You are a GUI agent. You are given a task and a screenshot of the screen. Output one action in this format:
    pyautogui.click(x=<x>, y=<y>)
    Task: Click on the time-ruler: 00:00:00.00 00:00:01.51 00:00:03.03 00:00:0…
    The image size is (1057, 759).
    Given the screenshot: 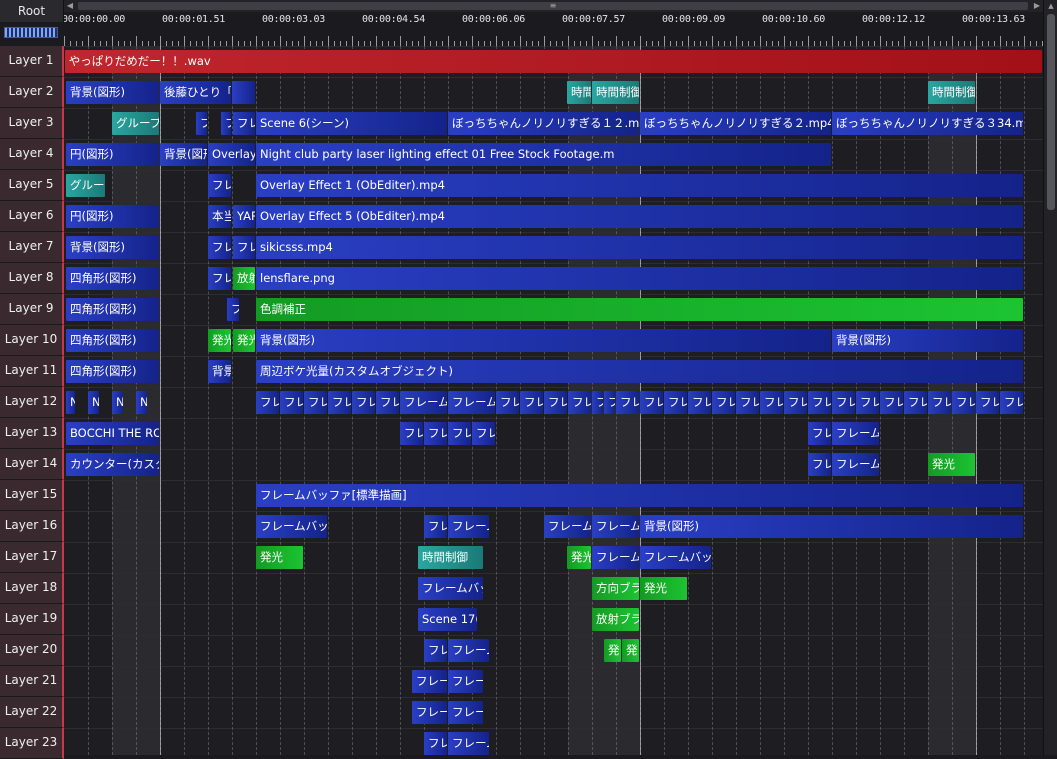 What is the action you would take?
    pyautogui.click(x=553, y=29)
    